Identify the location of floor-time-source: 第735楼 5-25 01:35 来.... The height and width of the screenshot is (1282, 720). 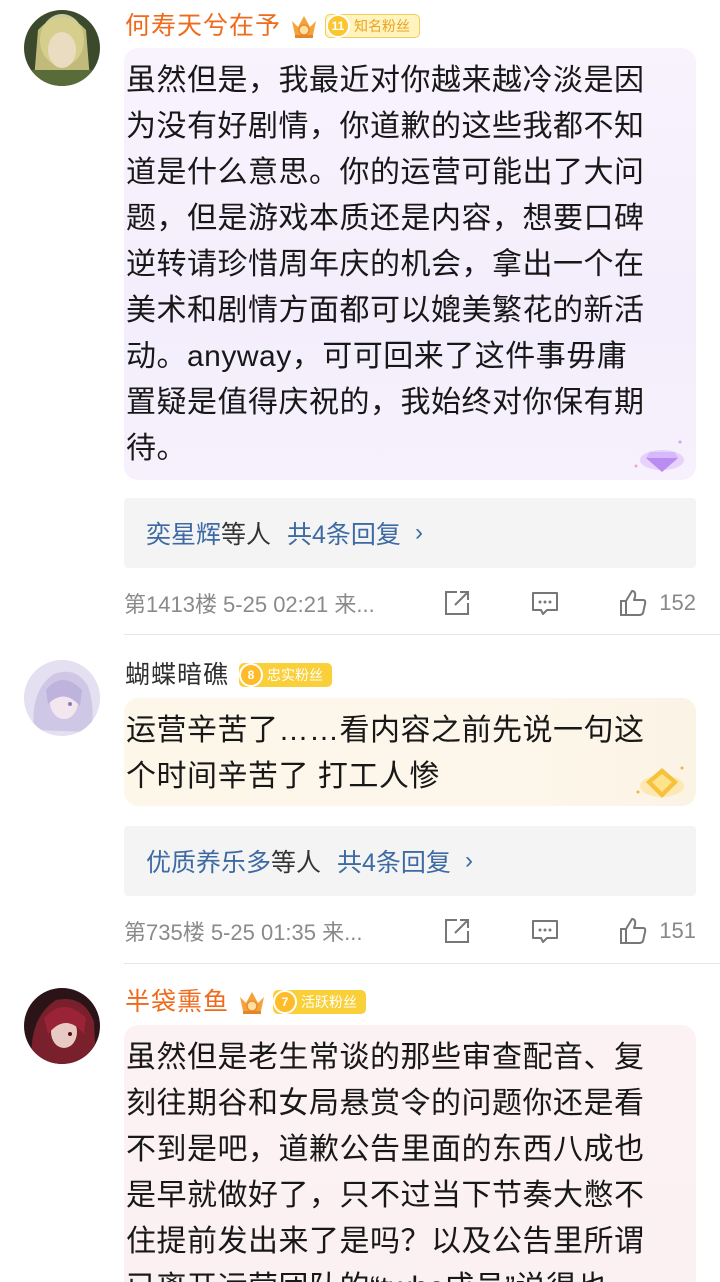
(243, 932).